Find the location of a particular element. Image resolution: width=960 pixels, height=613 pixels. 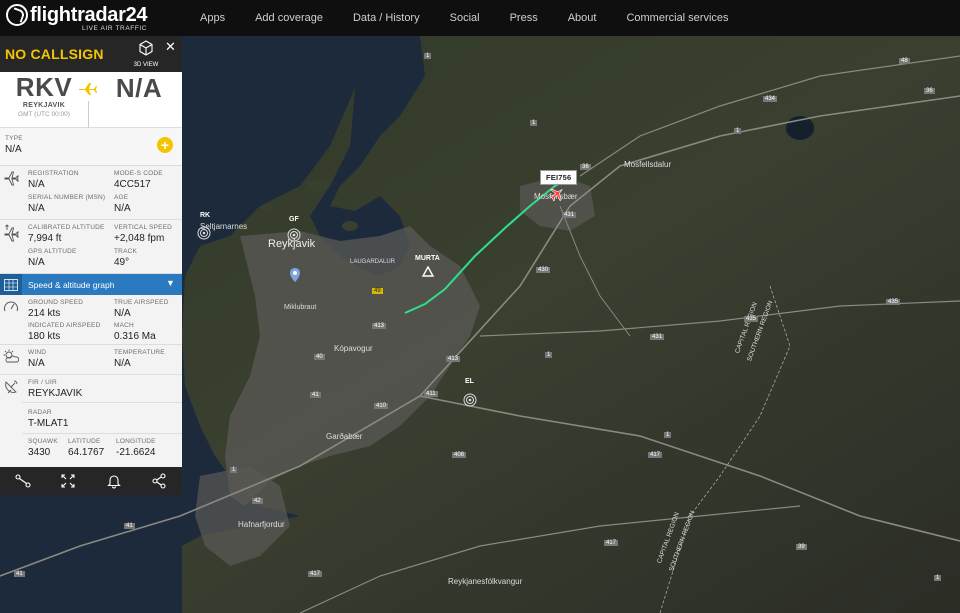

temperature-label: TEMPERATURE is located at coordinates (139, 352).